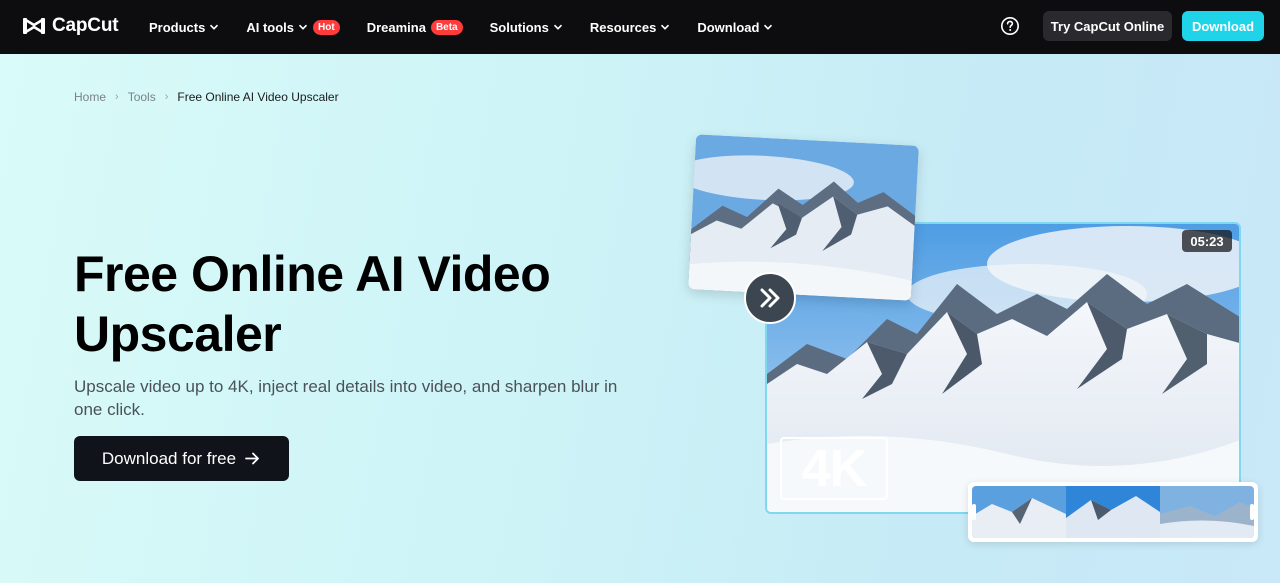  I want to click on nav-item-dreamina: Dreamina Beta, so click(414, 27).